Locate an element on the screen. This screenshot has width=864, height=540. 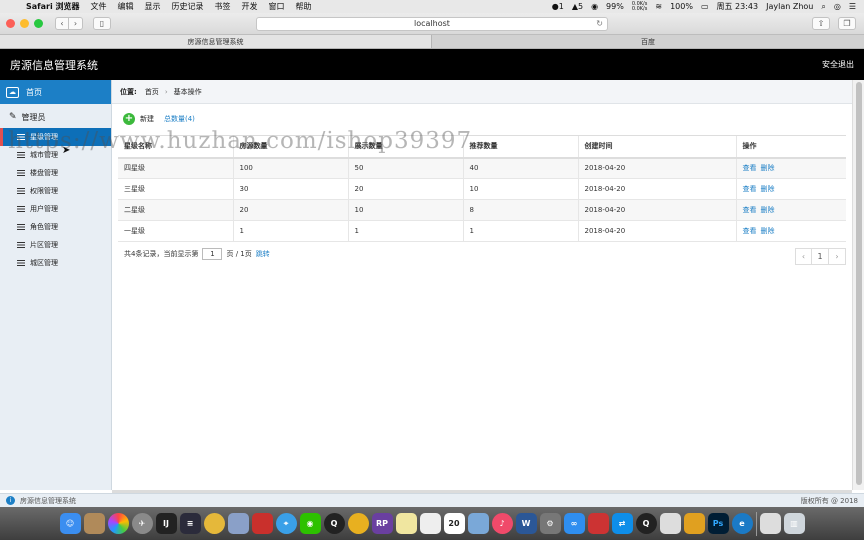
sidebar-item-area: 片区管理 is located at coordinates (55, 245).